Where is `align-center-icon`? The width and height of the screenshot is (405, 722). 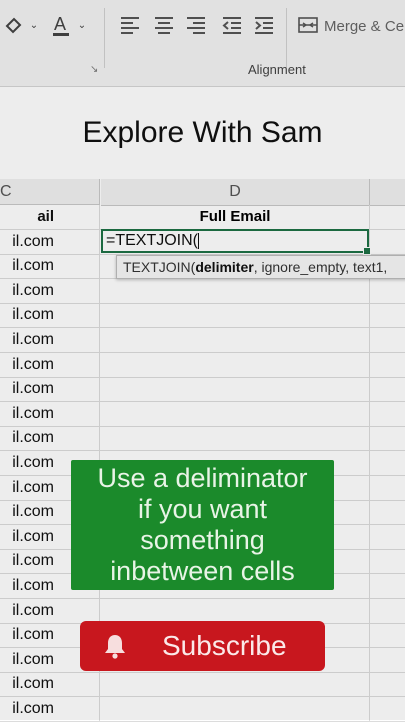
align-center-icon is located at coordinates (164, 25).